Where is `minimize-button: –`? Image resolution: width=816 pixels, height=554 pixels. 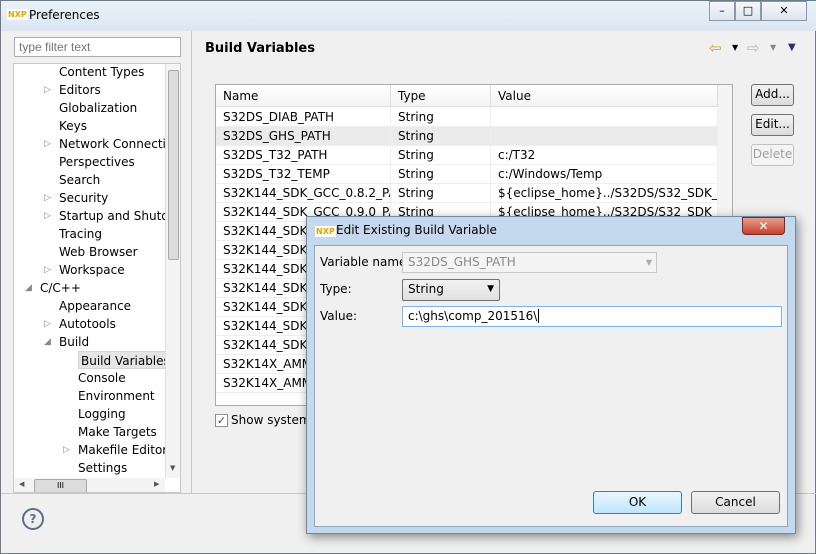
minimize-button: – is located at coordinates (722, 11).